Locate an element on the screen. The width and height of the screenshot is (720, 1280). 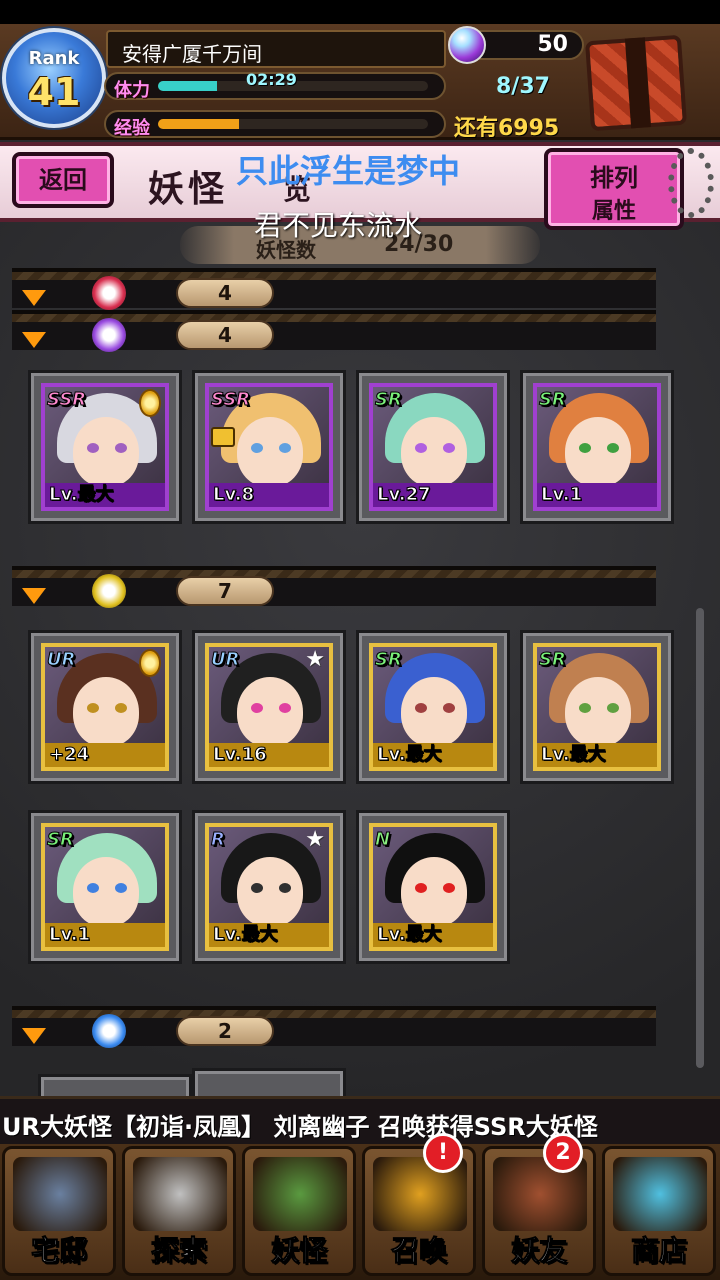
ticker-text: UR大妖怪【初诣·凤凰】 刘离幽子 召唤获得SSR大妖怪 is located at coordinates (300, 1127).